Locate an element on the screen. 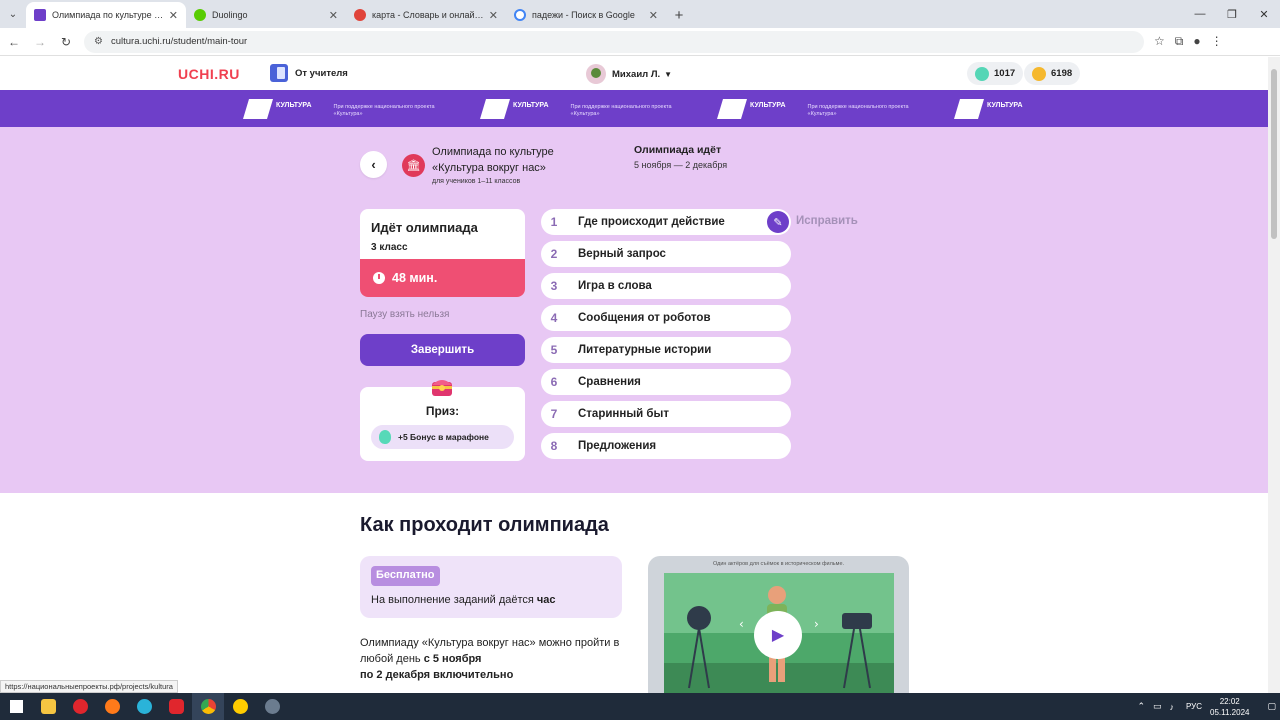  new-tab-plus-icon: + is located at coordinates (679, 15).